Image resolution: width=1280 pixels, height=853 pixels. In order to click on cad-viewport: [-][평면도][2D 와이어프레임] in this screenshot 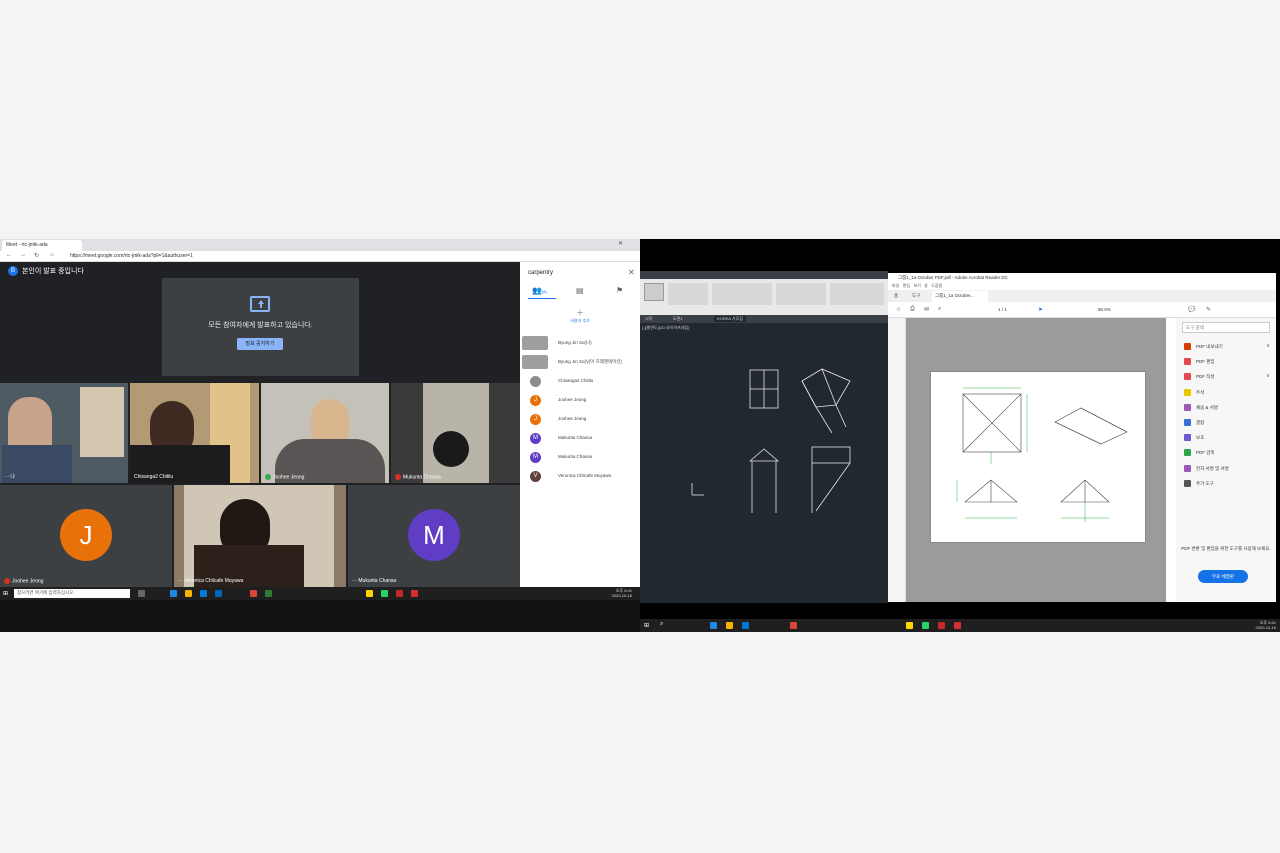, I will do `click(764, 463)`.